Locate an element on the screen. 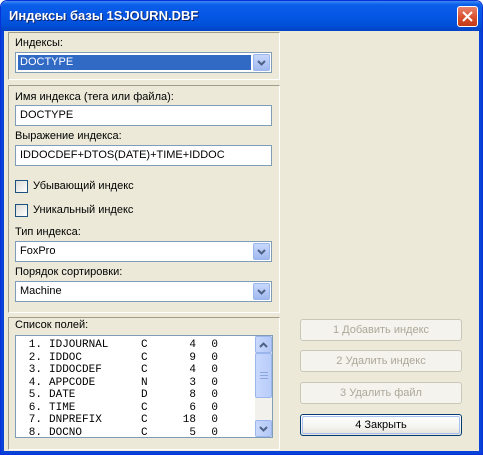  field-num: 8. is located at coordinates (35, 432).